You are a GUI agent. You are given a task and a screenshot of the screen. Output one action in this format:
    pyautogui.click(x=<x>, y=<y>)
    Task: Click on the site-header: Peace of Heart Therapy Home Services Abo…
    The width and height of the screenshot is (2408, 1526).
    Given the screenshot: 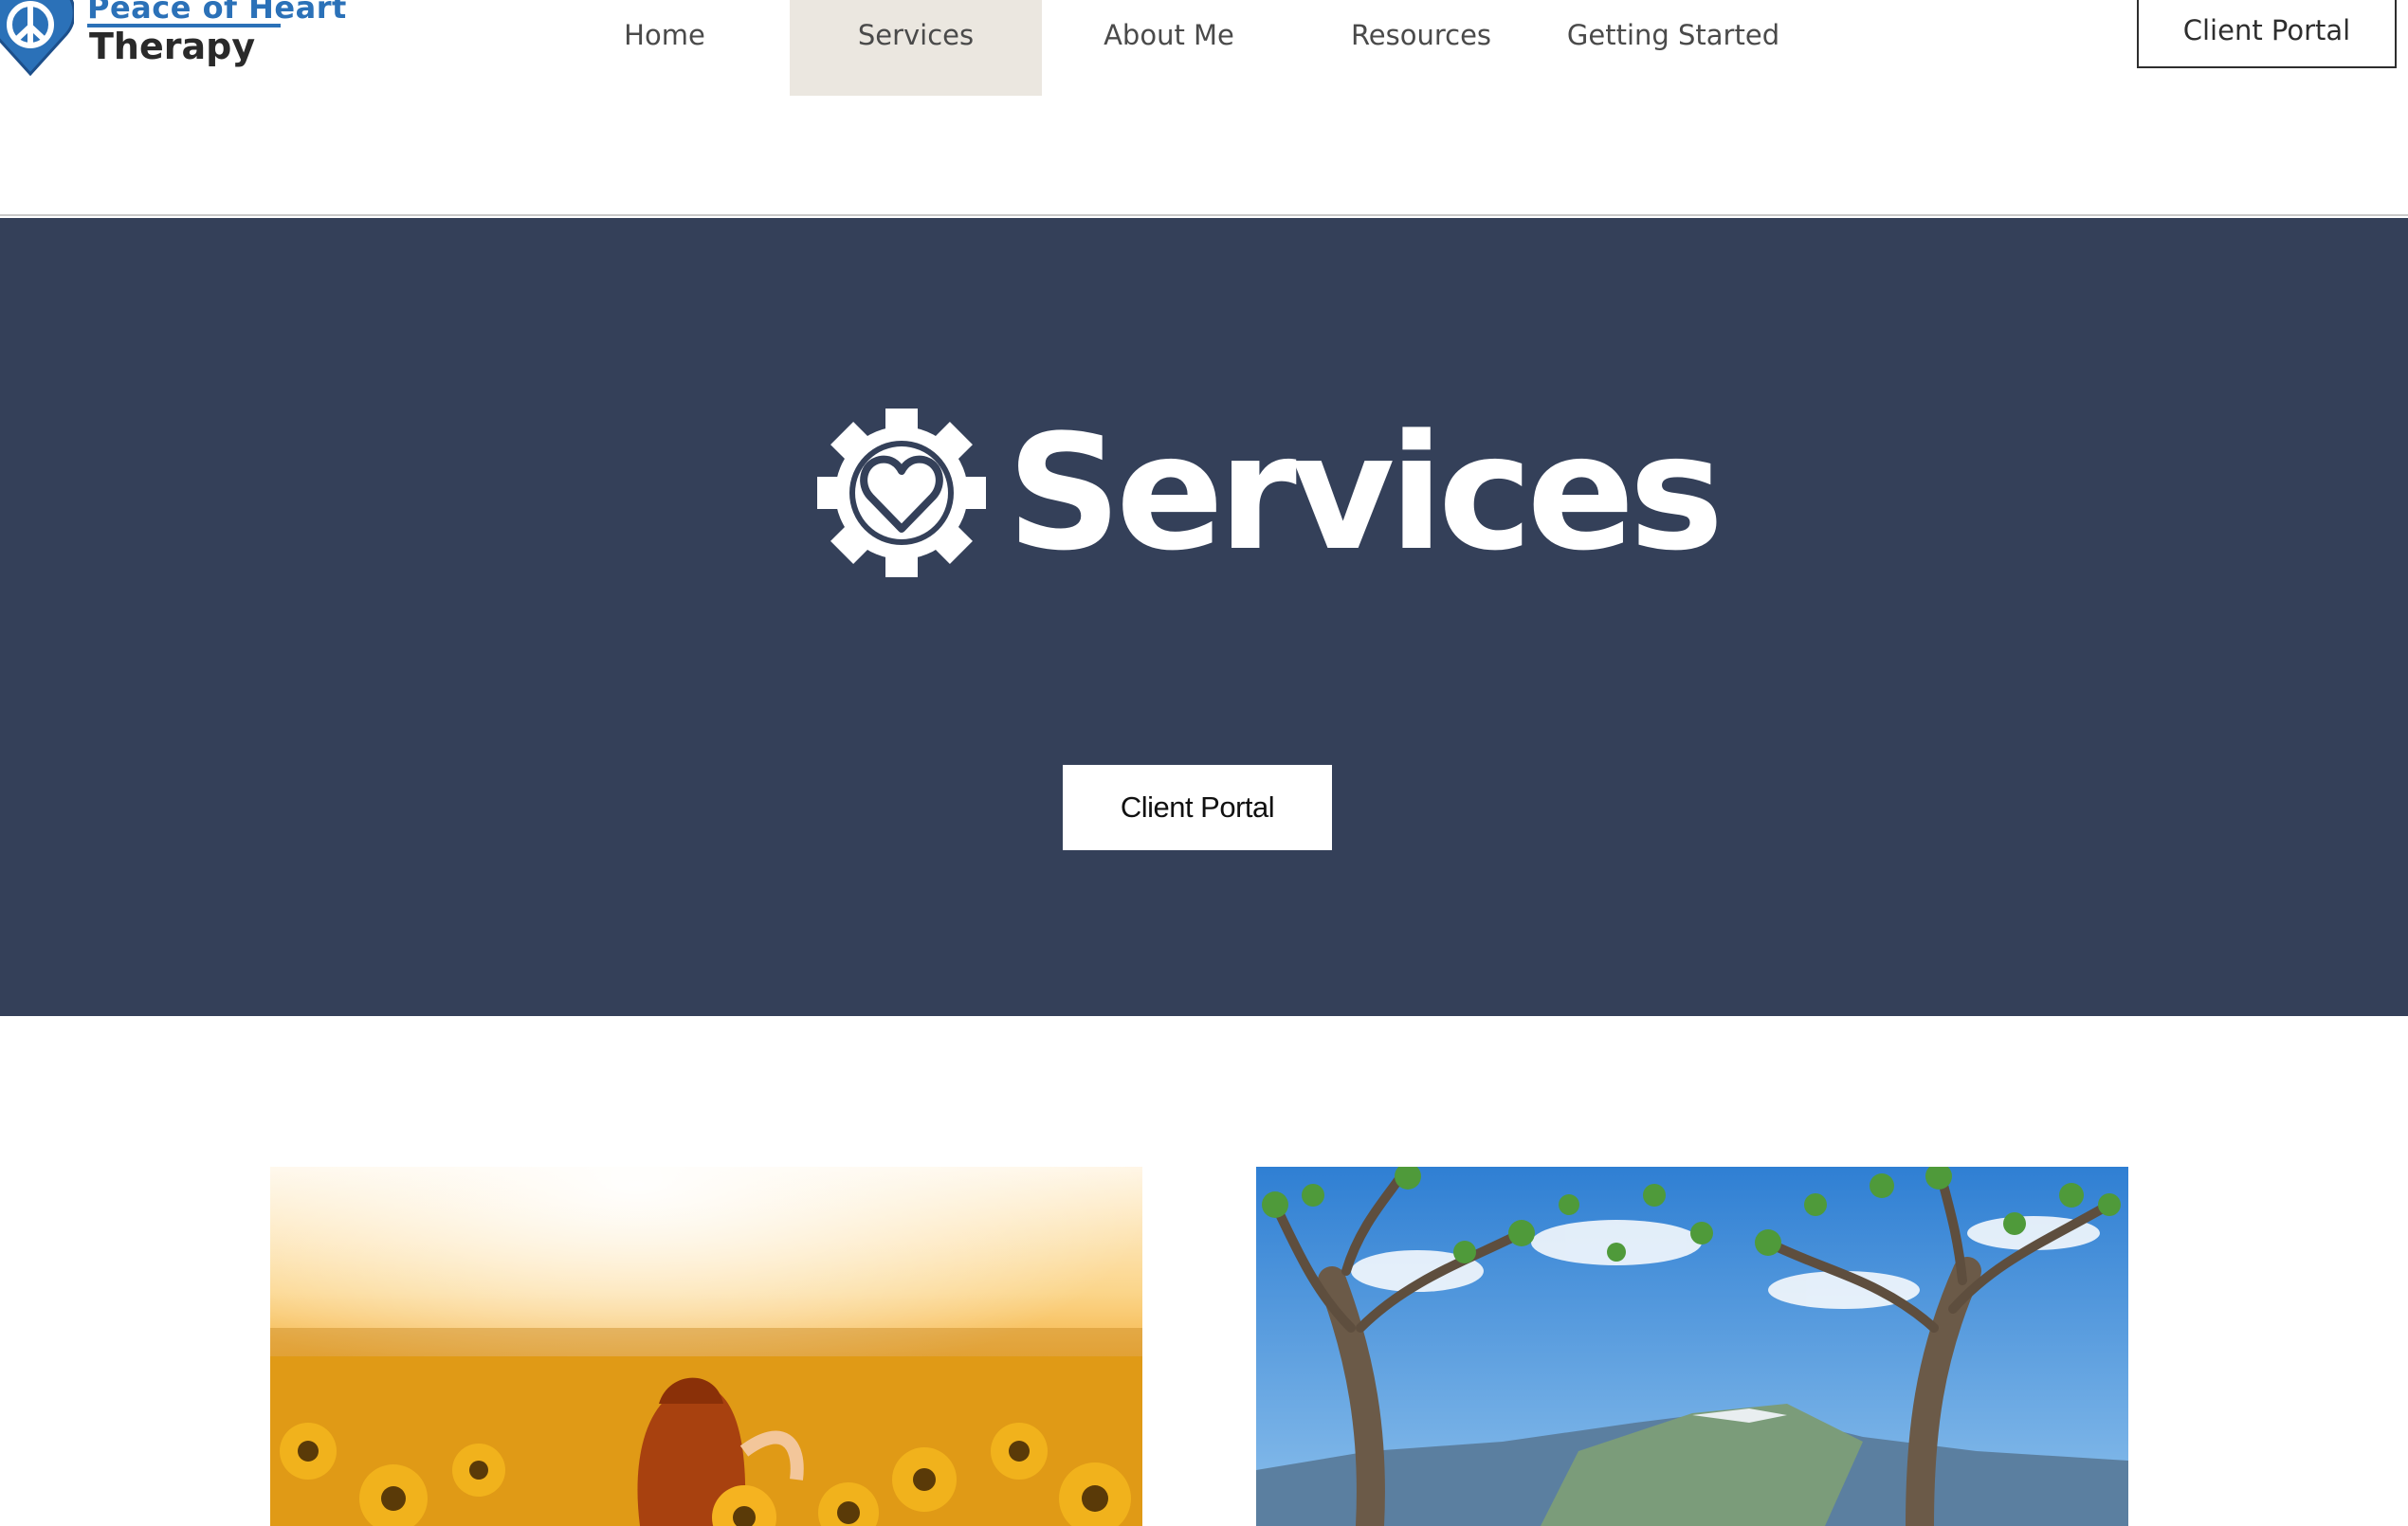 What is the action you would take?
    pyautogui.click(x=1204, y=108)
    